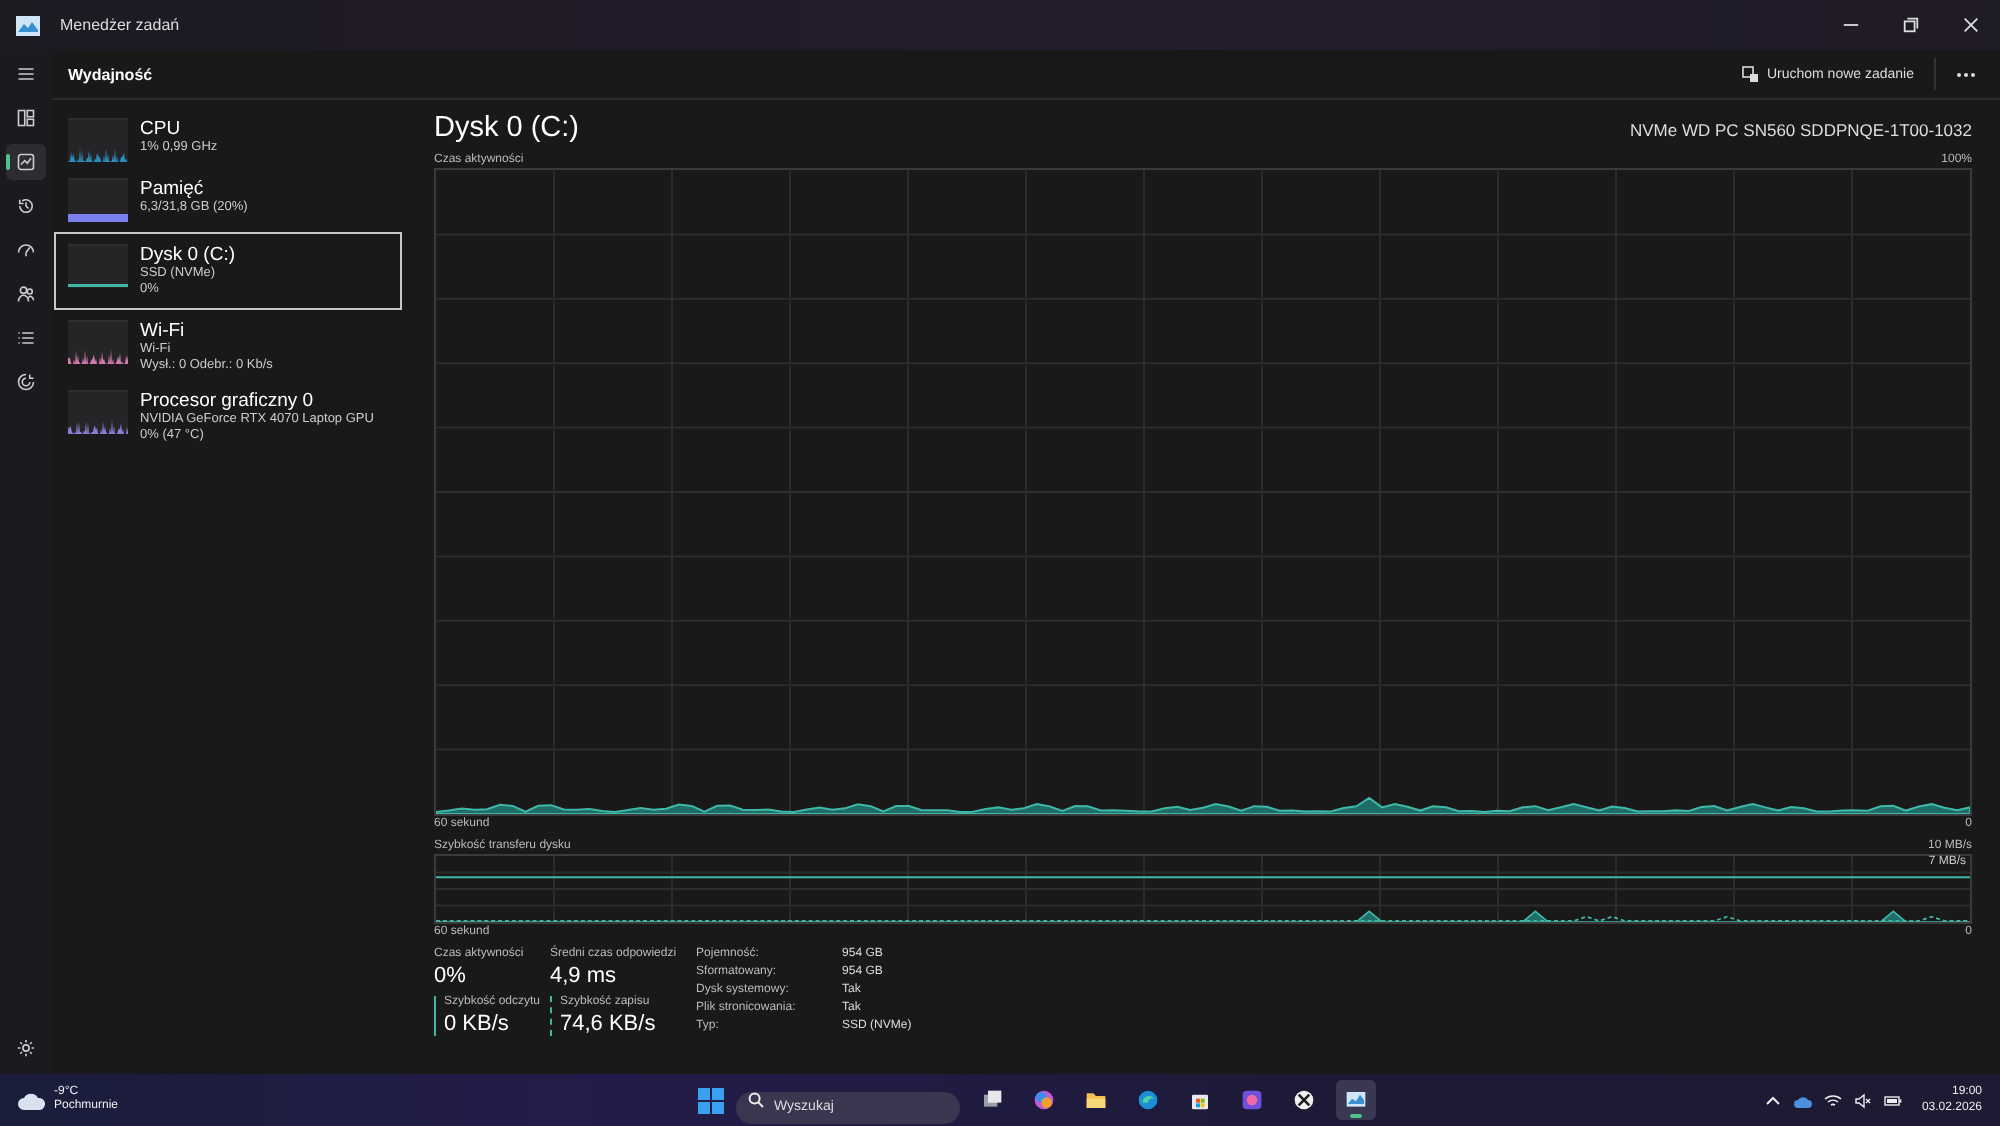  Describe the element at coordinates (1148, 1100) in the screenshot. I see `browser-icon` at that location.